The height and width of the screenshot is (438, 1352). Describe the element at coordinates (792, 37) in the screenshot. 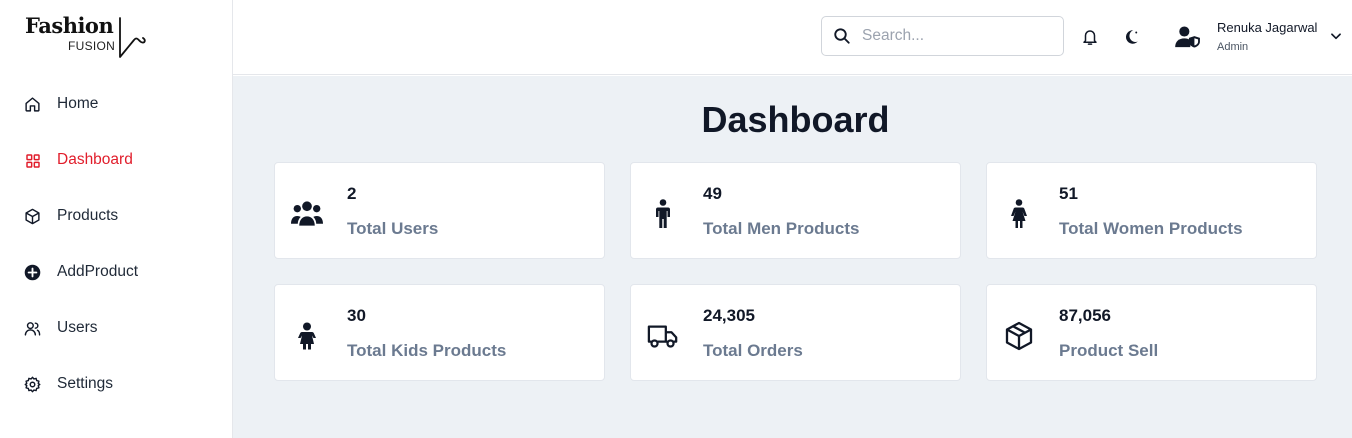

I see `top-header: Renuka Jagarwal Admin` at that location.